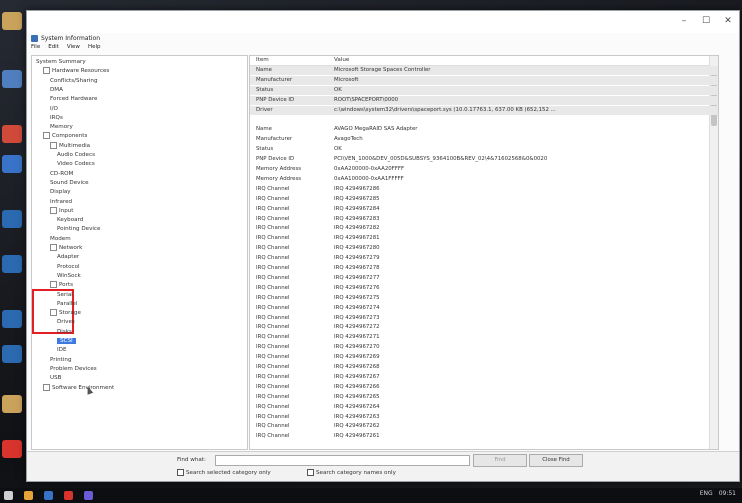 This screenshot has height=503, width=742. What do you see at coordinates (65, 295) in the screenshot?
I see `tree-item: Serial` at bounding box center [65, 295].